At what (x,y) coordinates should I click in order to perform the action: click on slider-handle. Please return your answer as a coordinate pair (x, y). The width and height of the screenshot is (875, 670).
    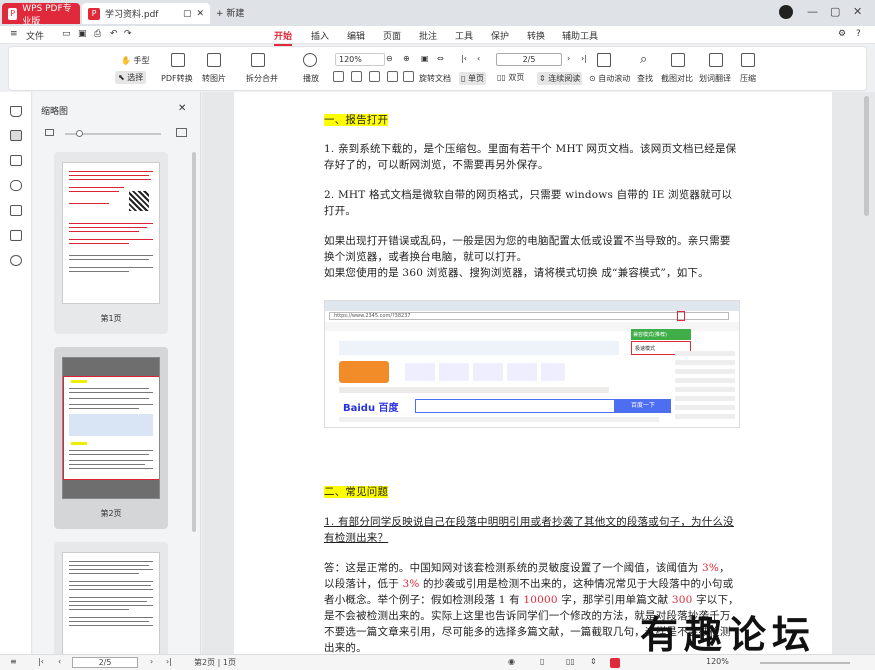
    Looking at the image, I should click on (79, 133).